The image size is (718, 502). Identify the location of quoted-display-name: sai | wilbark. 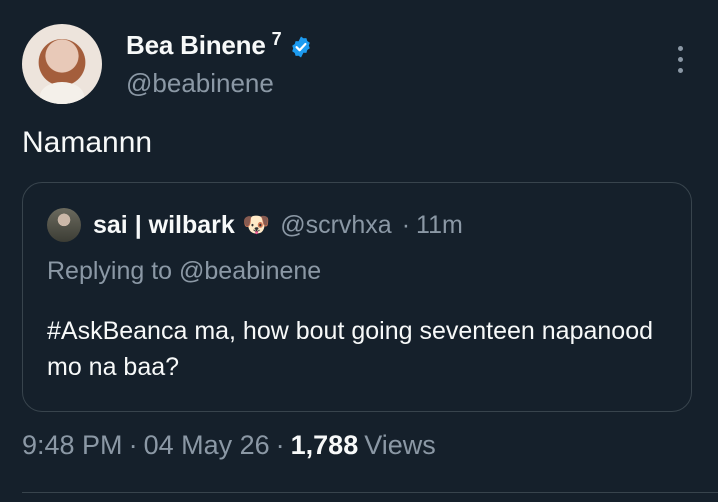
(164, 224).